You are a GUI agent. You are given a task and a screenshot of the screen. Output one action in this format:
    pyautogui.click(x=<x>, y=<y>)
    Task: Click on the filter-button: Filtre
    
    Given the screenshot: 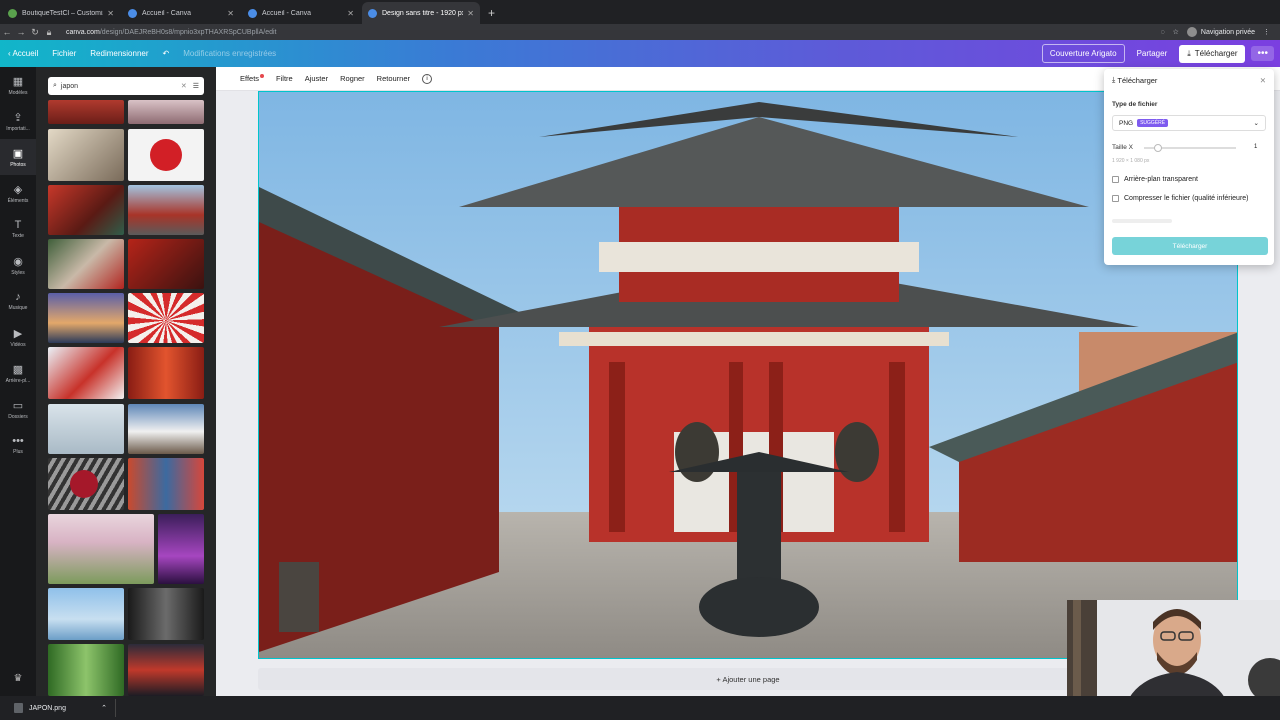 What is the action you would take?
    pyautogui.click(x=284, y=78)
    